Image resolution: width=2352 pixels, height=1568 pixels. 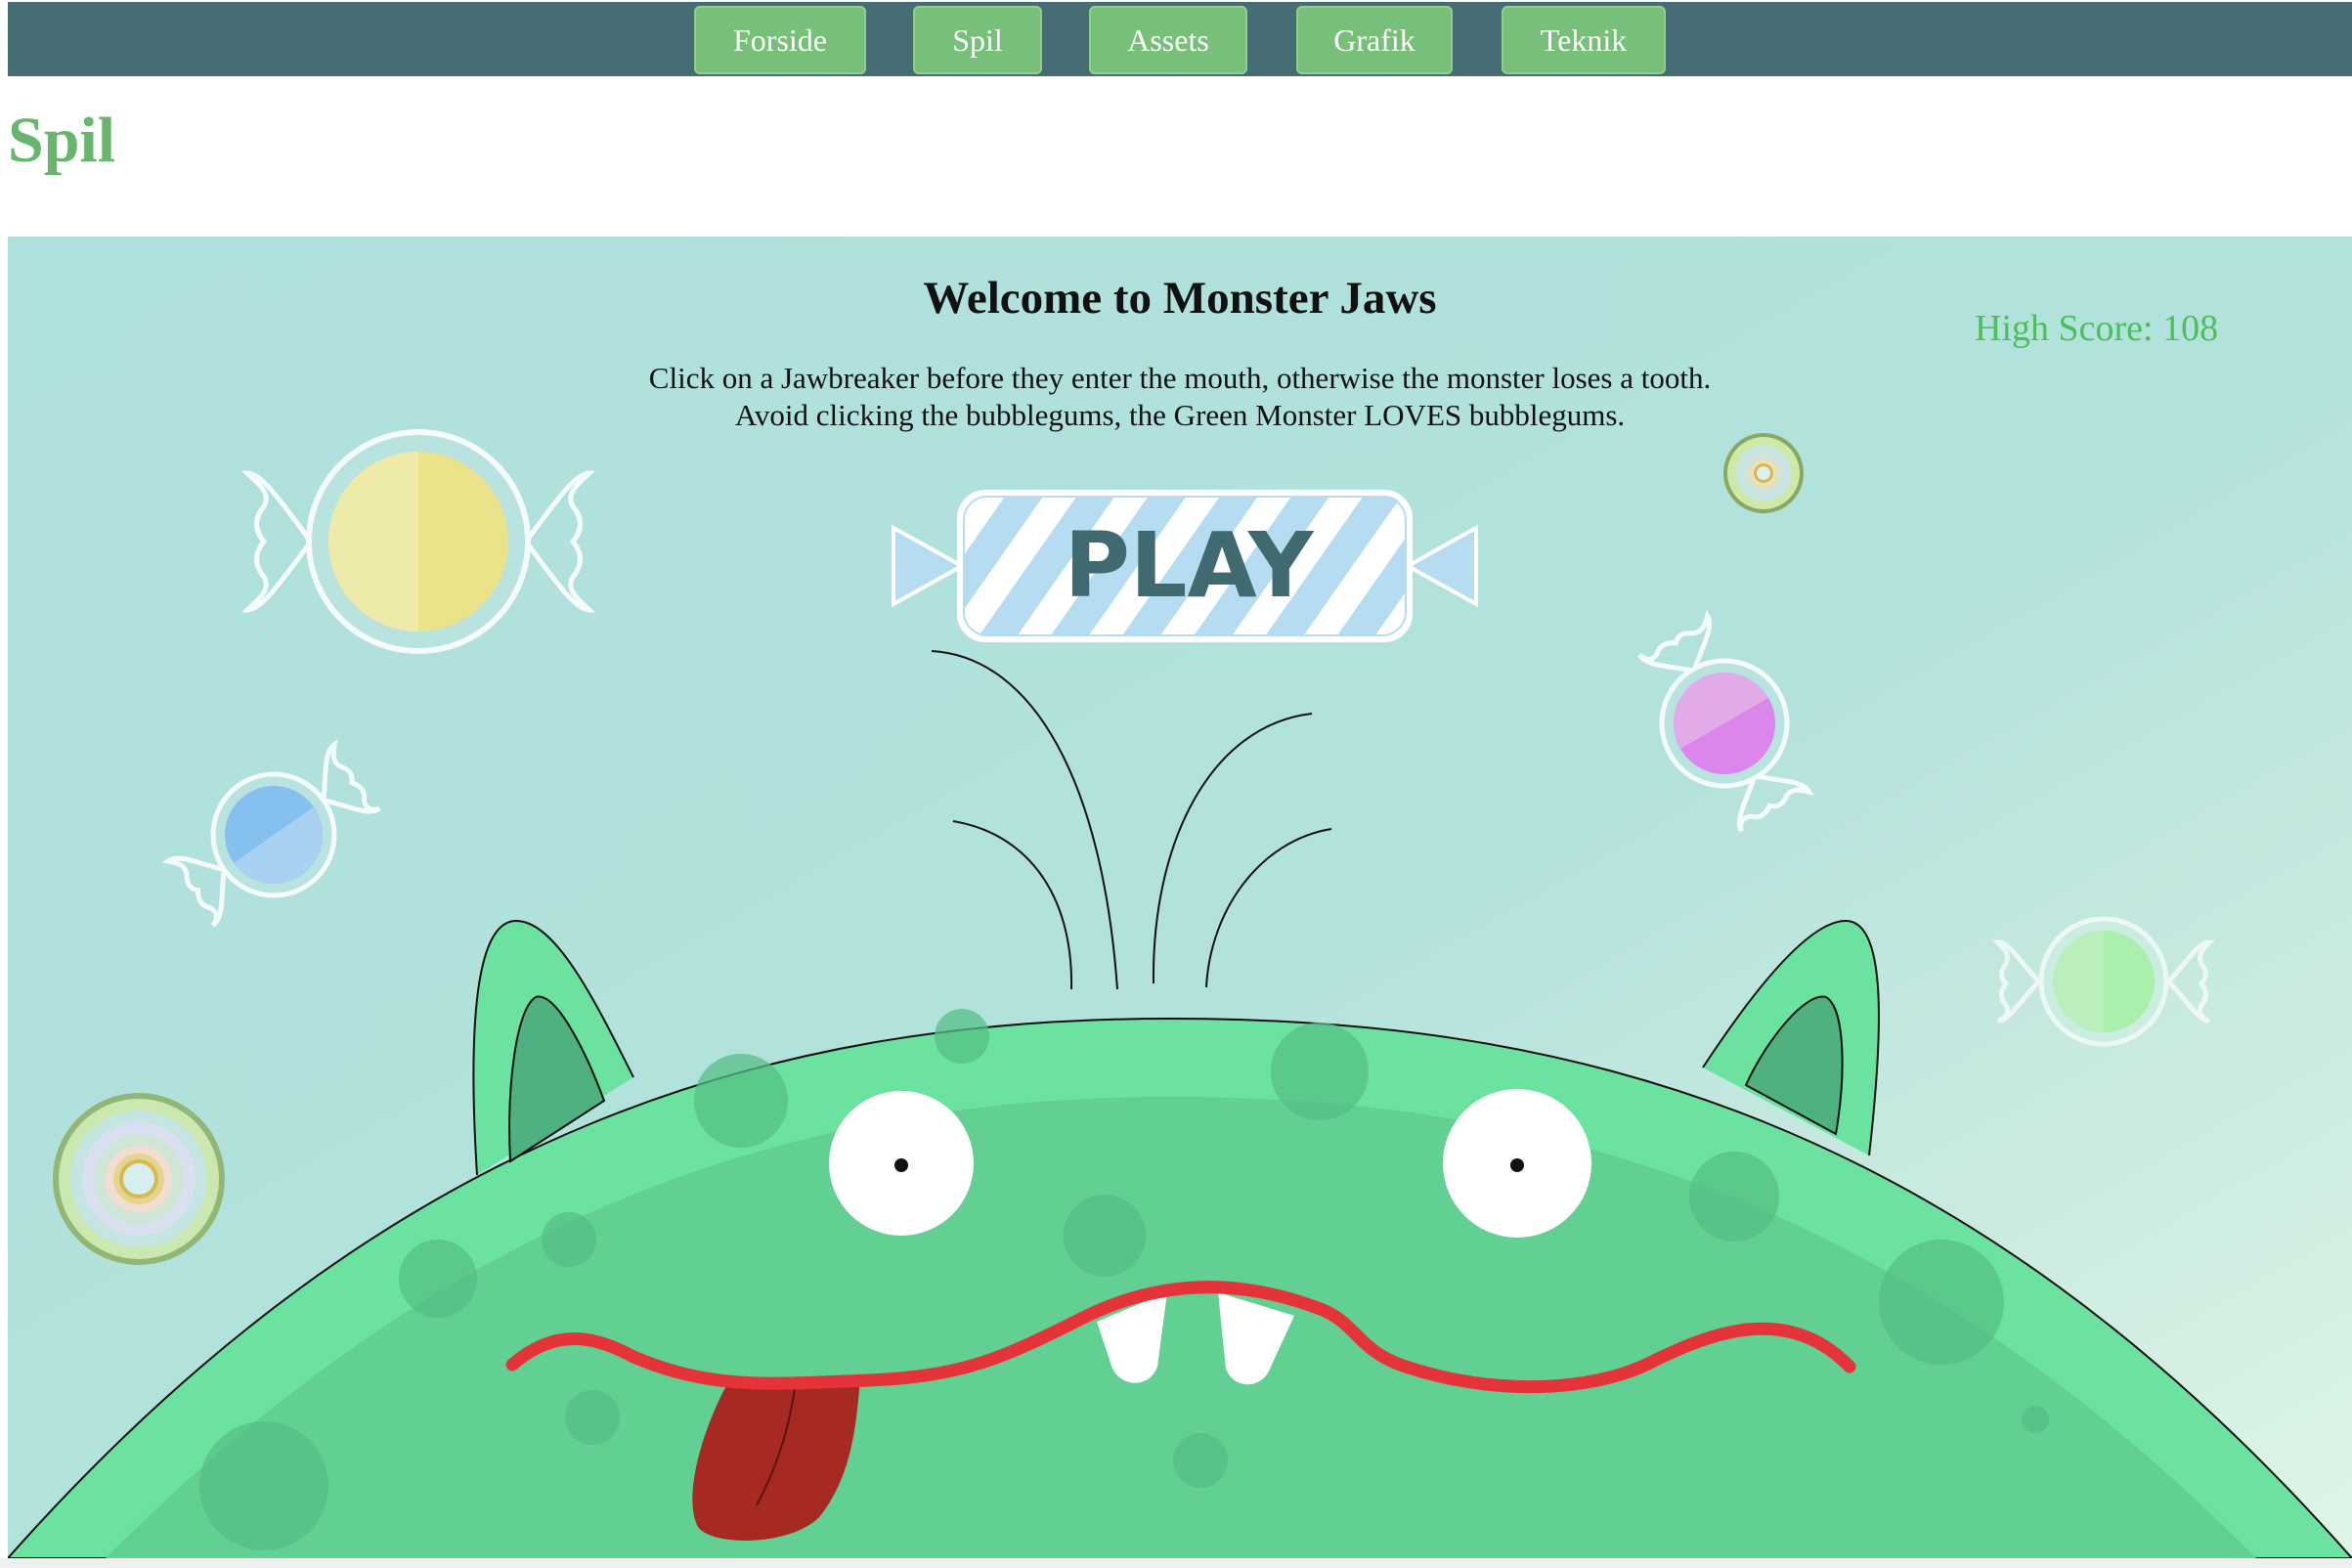 What do you see at coordinates (1176, 1563) in the screenshot?
I see `page-bottom-edge` at bounding box center [1176, 1563].